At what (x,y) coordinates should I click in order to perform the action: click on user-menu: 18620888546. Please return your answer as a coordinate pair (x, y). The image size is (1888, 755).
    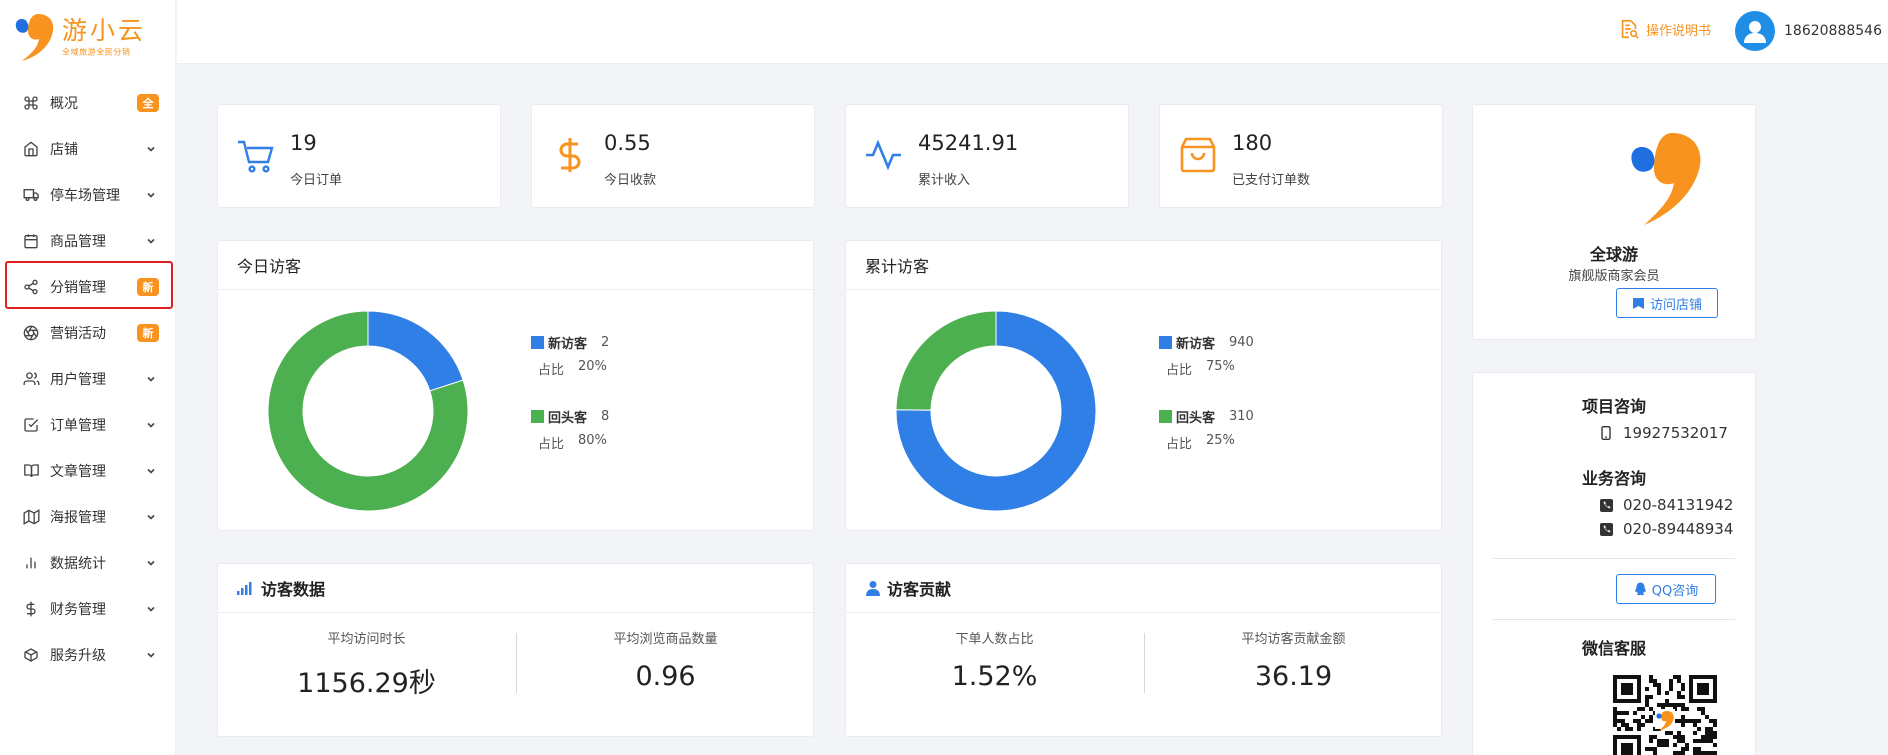
    Looking at the image, I should click on (1811, 31).